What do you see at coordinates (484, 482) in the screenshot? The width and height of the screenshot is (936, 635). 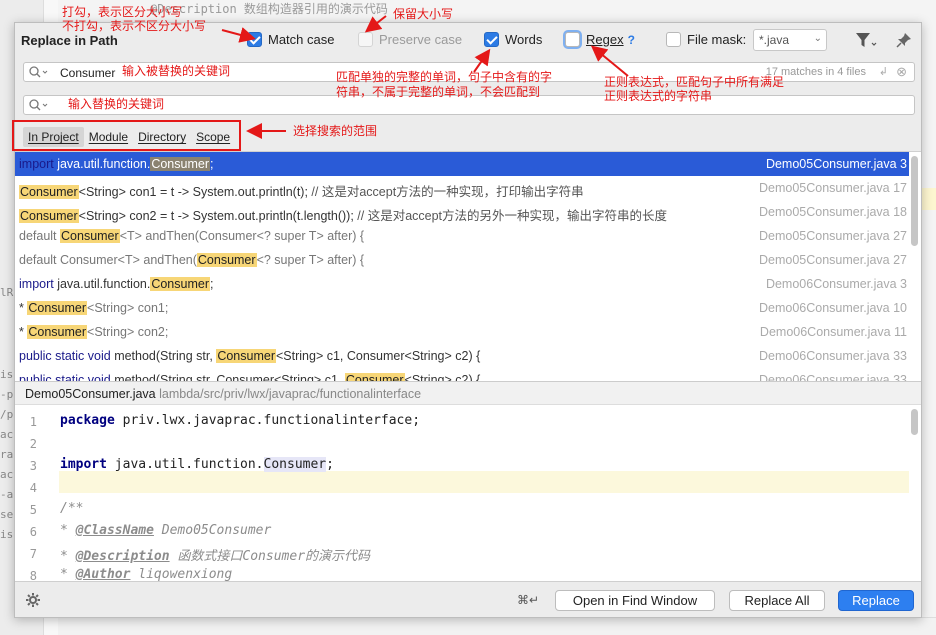 I see `current-line-highlight` at bounding box center [484, 482].